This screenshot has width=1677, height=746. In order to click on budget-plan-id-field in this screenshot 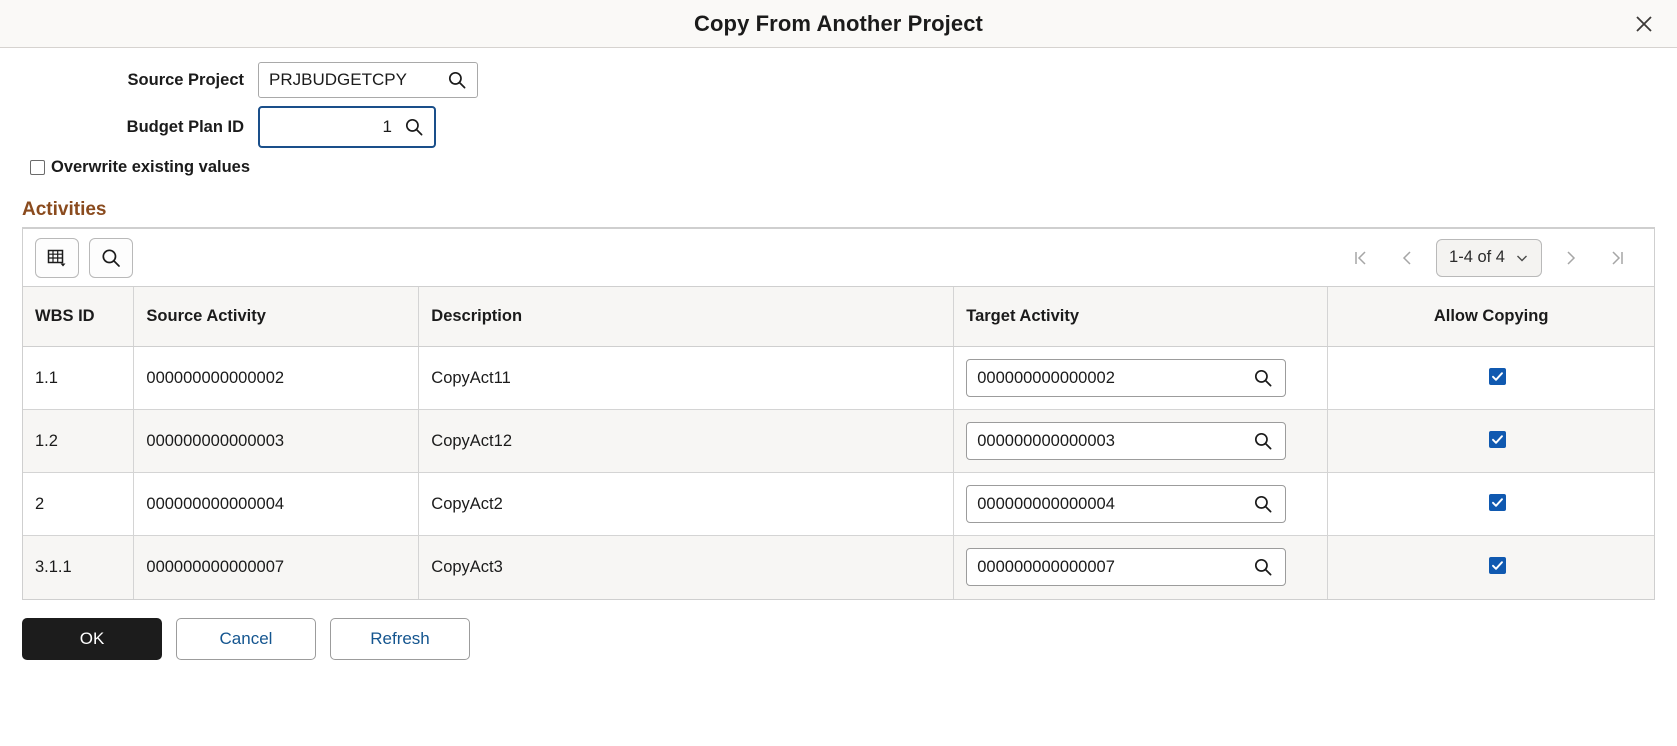, I will do `click(347, 127)`.